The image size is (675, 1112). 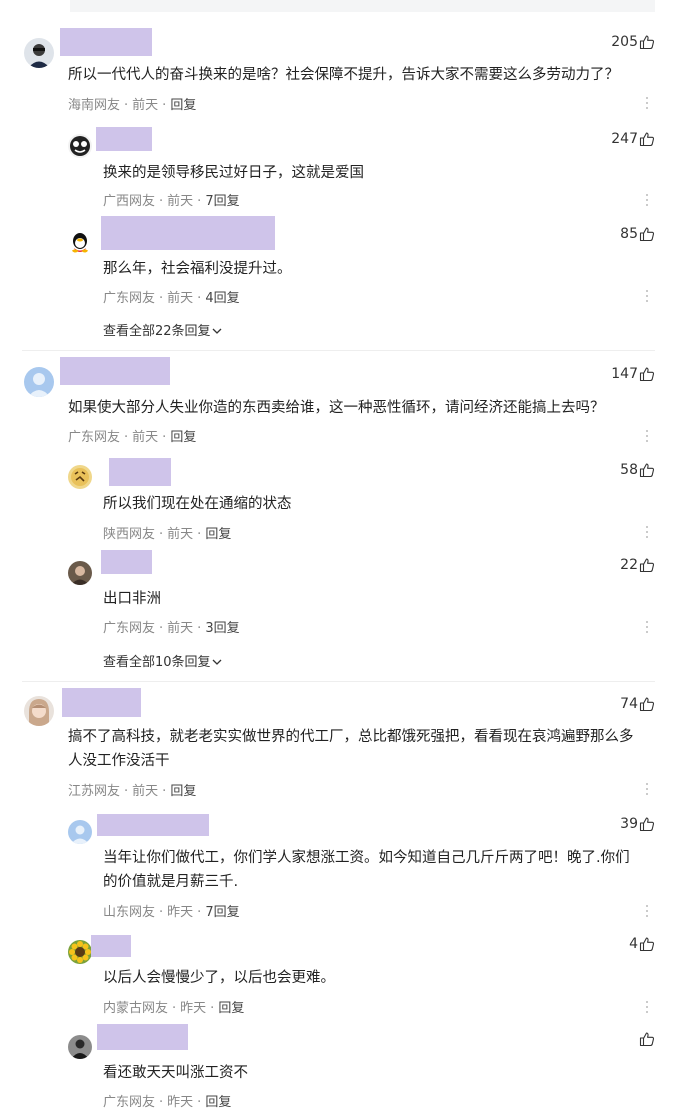 What do you see at coordinates (129, 201) in the screenshot?
I see `location: 广西网友` at bounding box center [129, 201].